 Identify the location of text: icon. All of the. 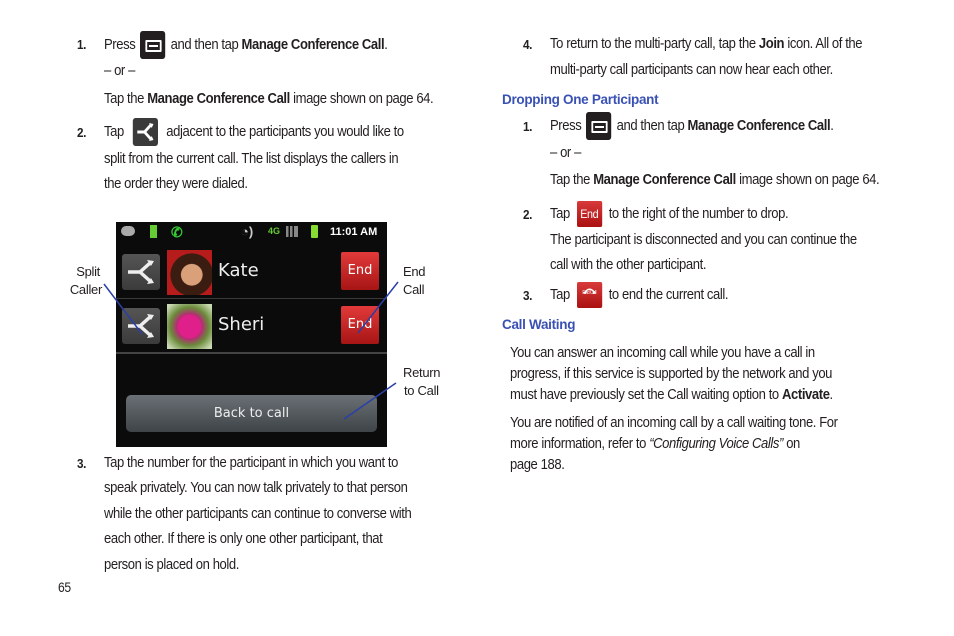
(825, 44).